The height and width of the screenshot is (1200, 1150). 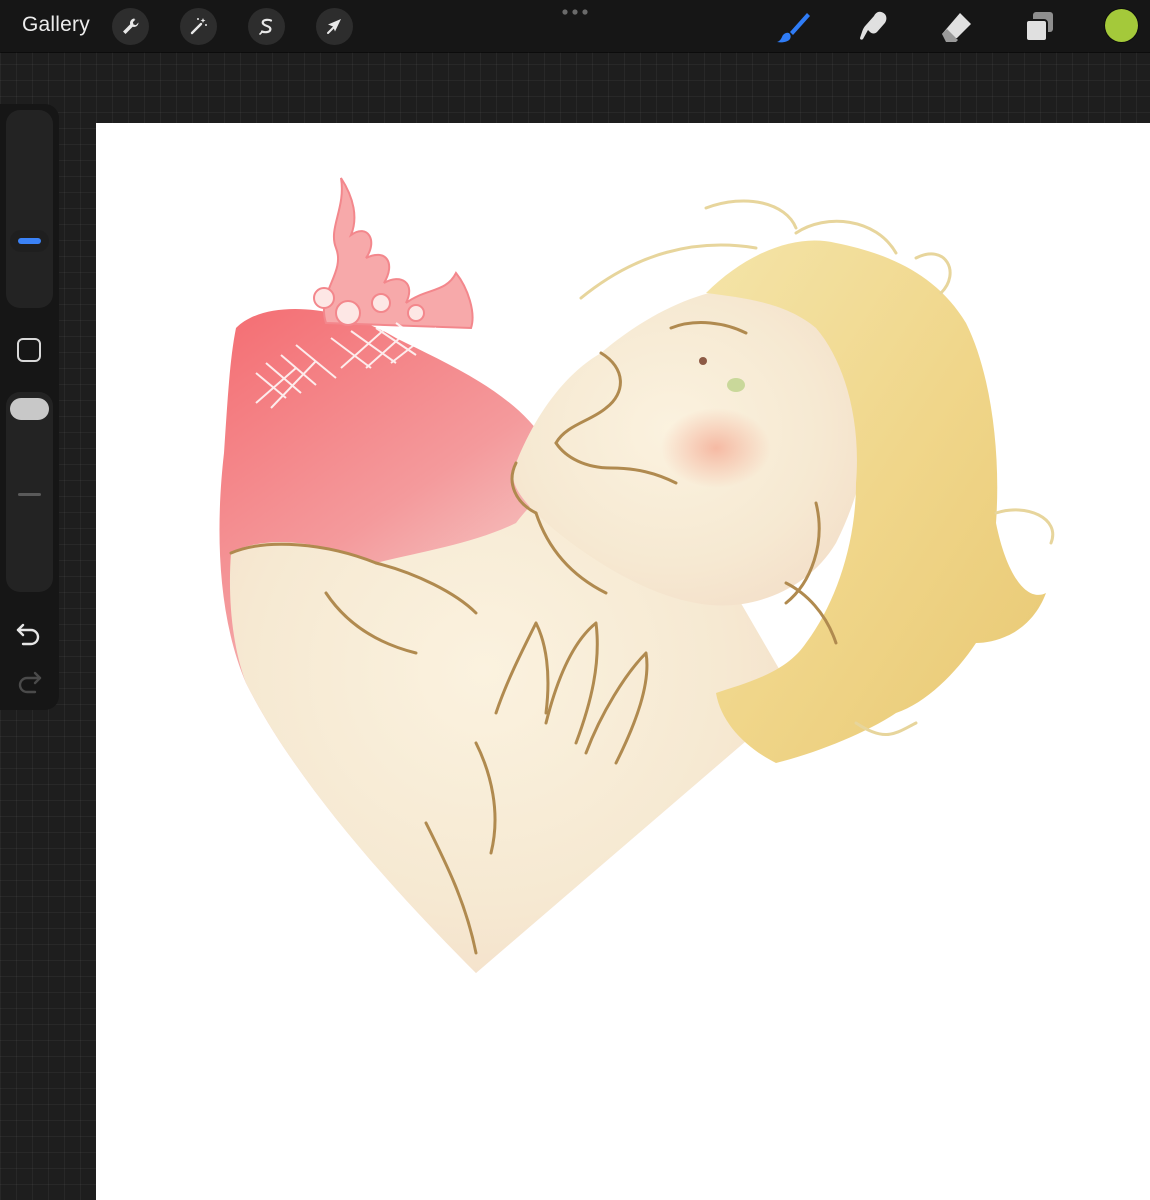 What do you see at coordinates (736, 385) in the screenshot?
I see `figure-eye` at bounding box center [736, 385].